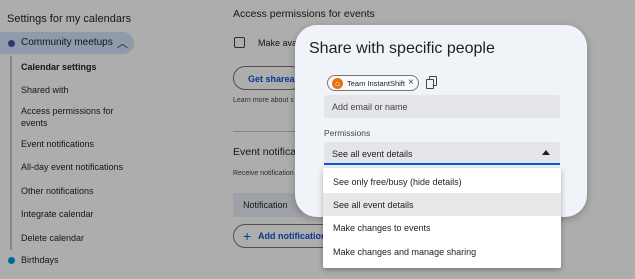 The width and height of the screenshot is (635, 279). Describe the element at coordinates (442, 153) in the screenshot. I see `permissions-select: See all event details` at that location.